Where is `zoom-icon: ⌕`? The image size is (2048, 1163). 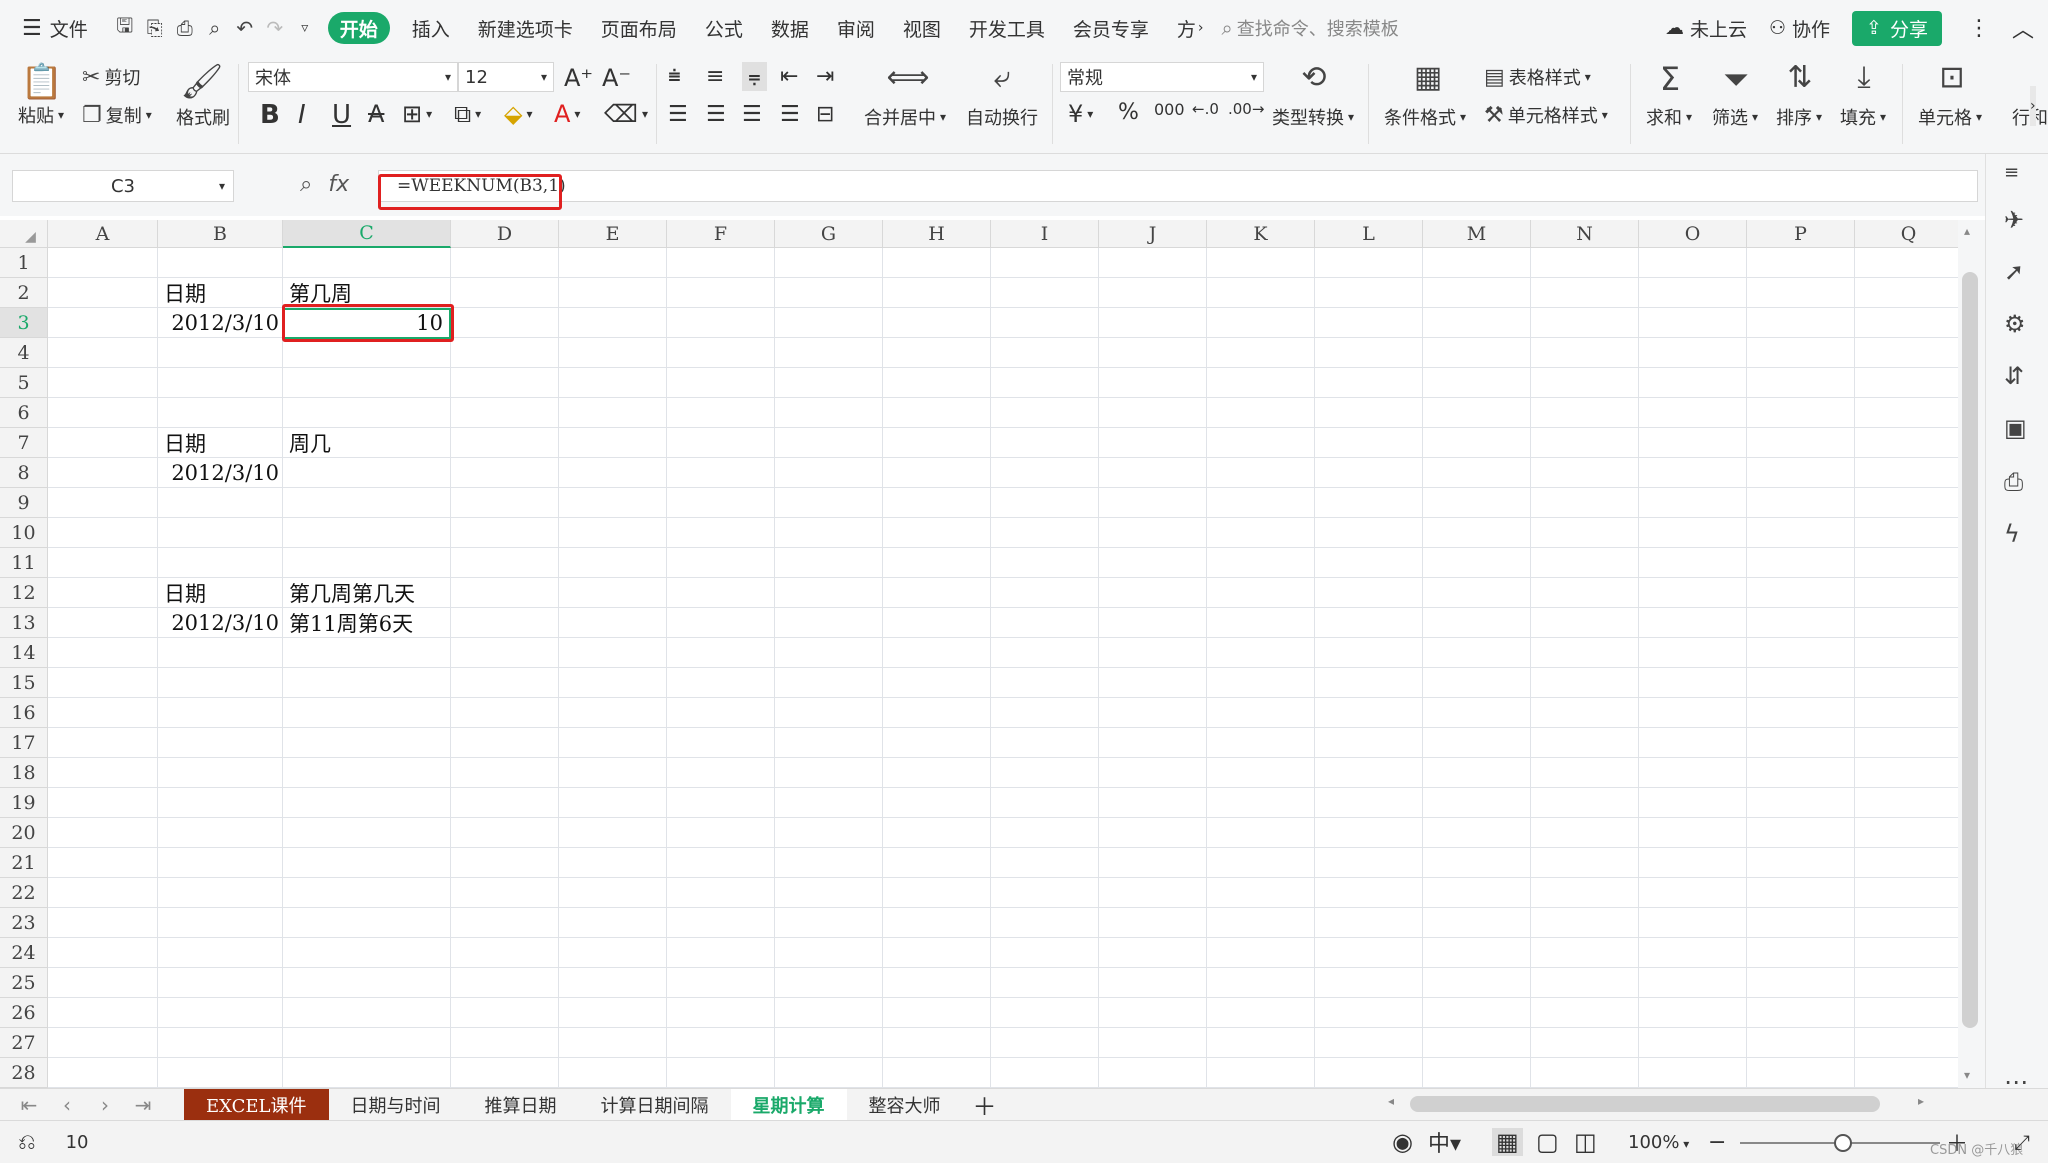
zoom-icon: ⌕ is located at coordinates (306, 184).